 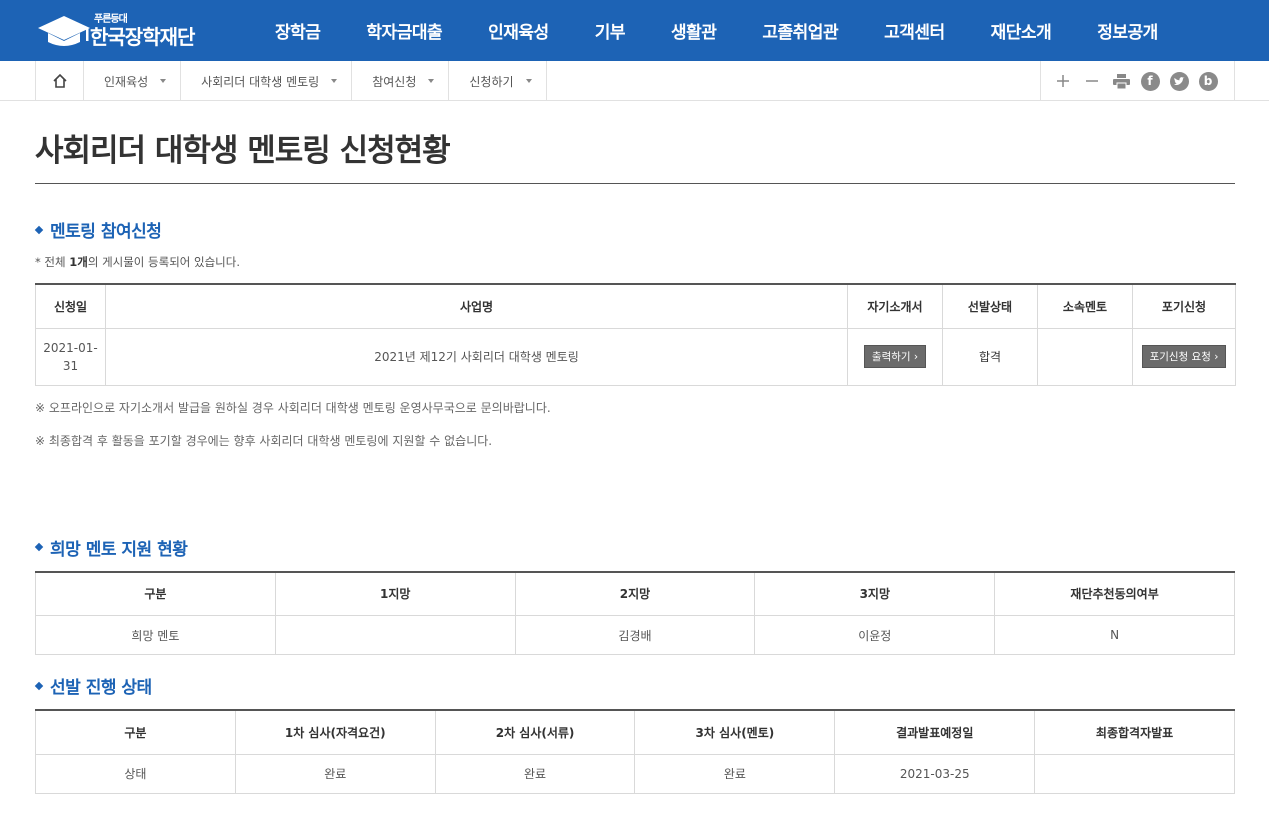 I want to click on site-logo: 푸른등대 한국장학재단, so click(x=136, y=31).